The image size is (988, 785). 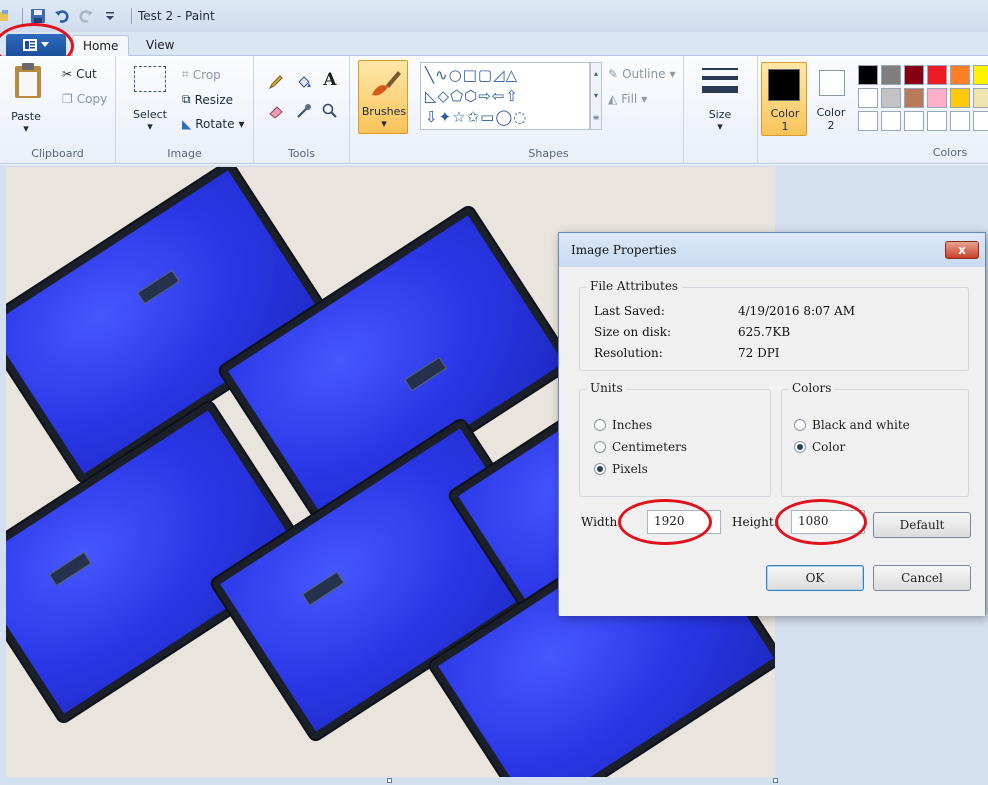 I want to click on magnifier-icon, so click(x=330, y=111).